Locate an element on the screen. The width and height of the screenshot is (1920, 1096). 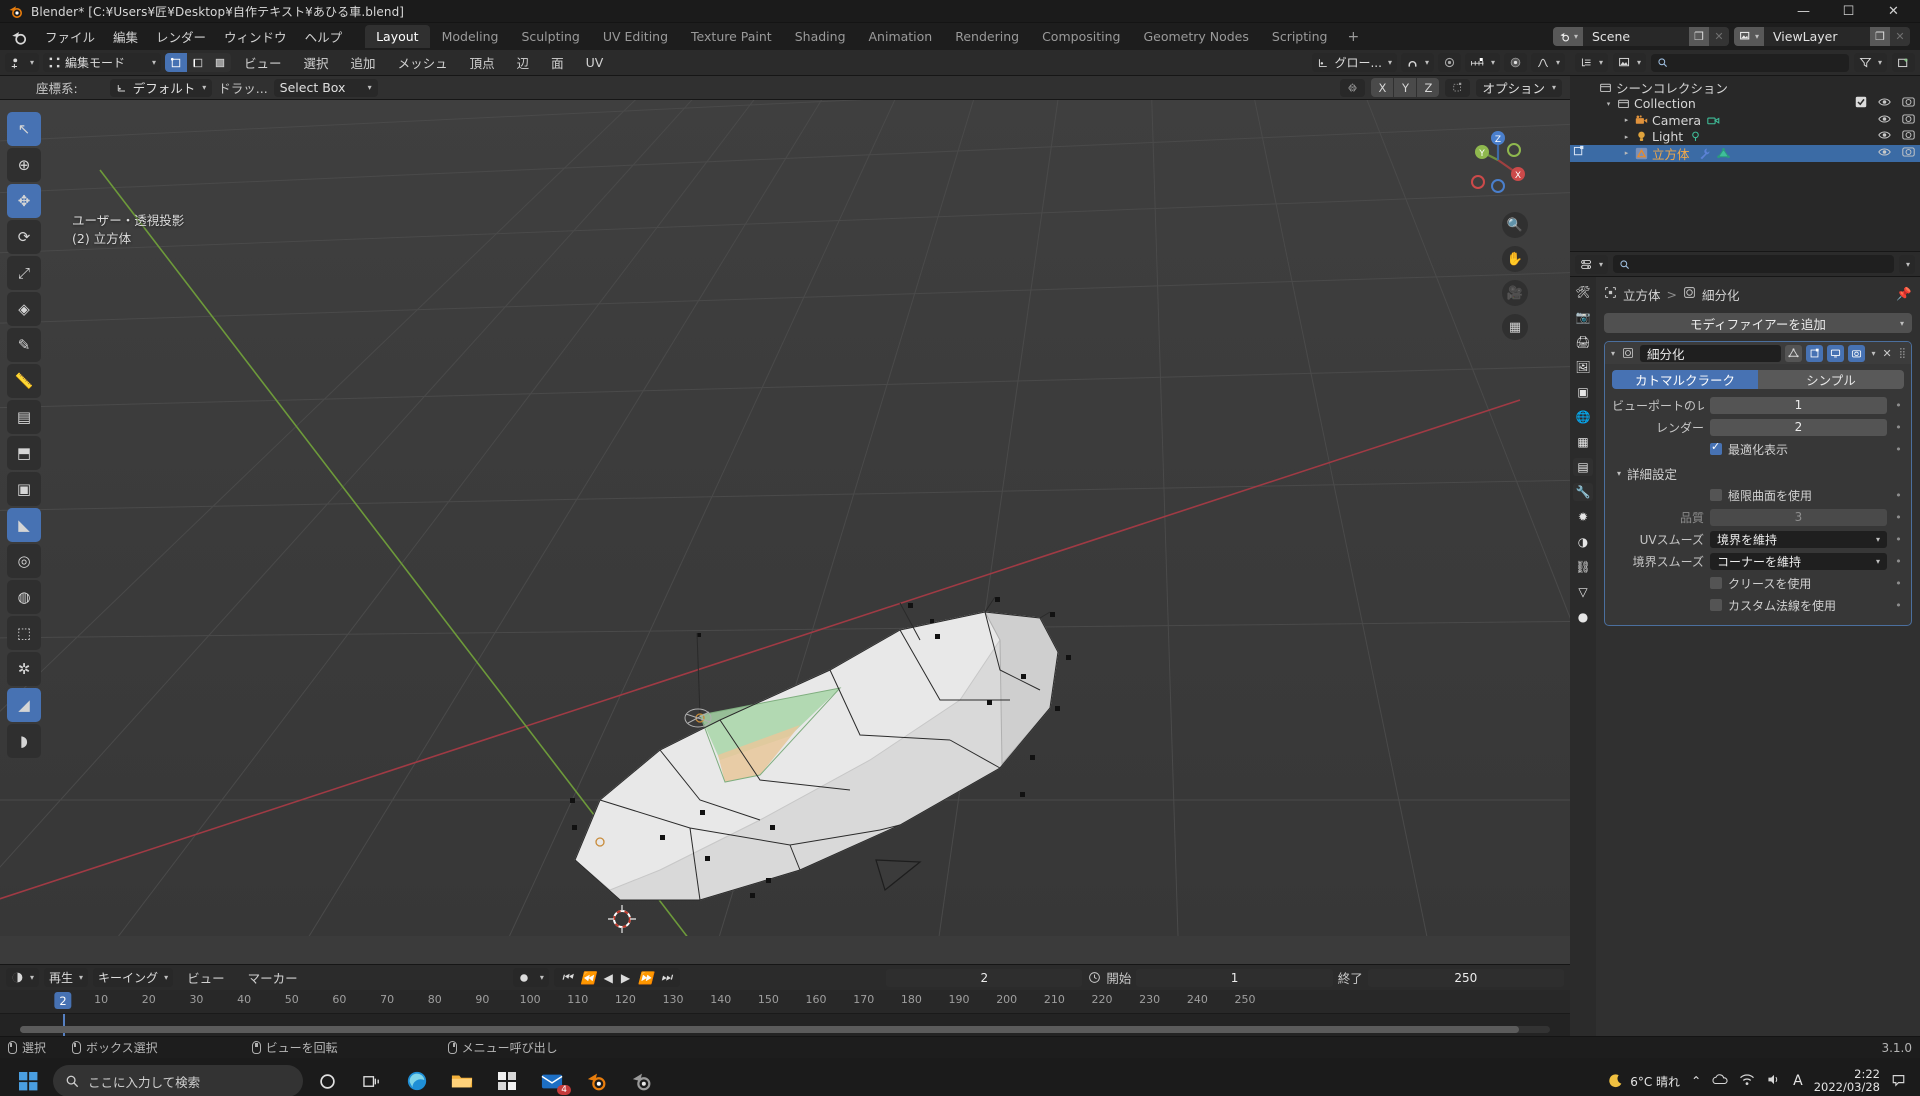
edge-icon is located at coordinates (417, 1078).